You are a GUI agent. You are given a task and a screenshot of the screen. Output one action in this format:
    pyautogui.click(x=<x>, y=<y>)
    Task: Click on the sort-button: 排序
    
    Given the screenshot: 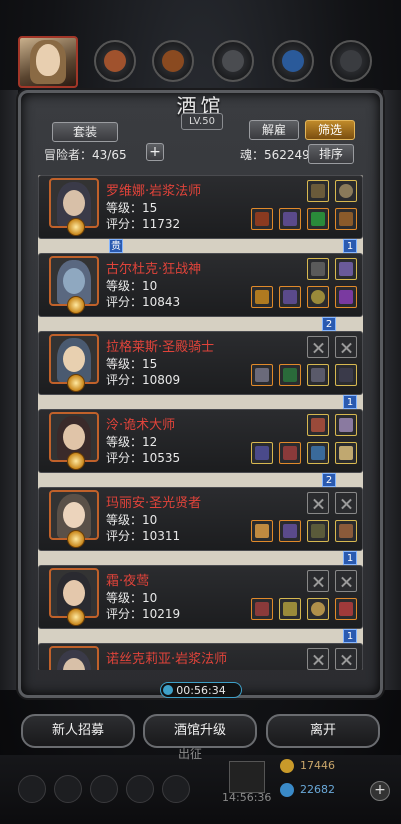 What is the action you would take?
    pyautogui.click(x=331, y=154)
    